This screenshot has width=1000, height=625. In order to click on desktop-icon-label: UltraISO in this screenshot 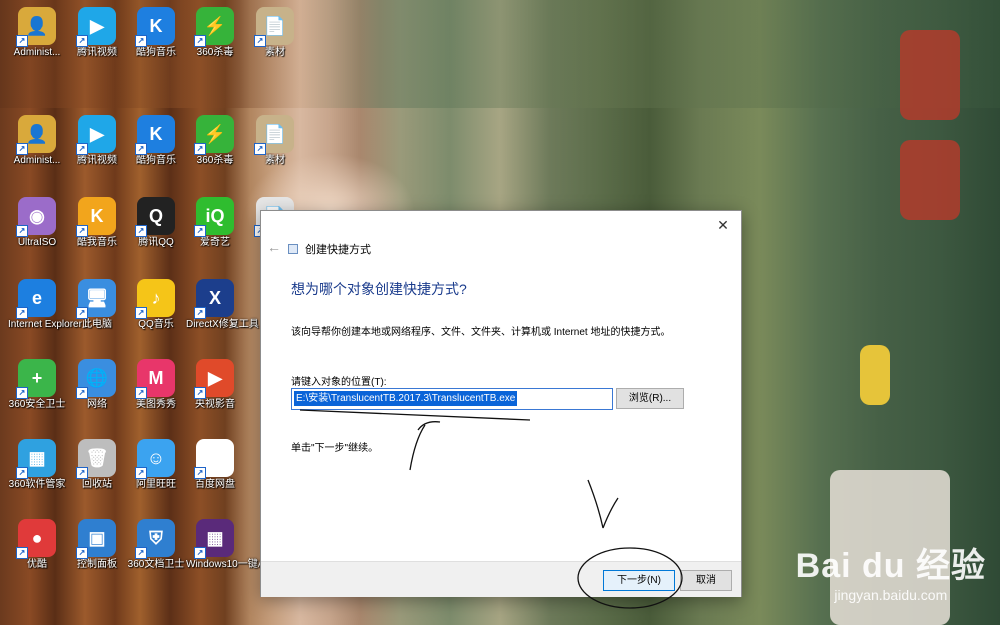, I will do `click(37, 242)`.